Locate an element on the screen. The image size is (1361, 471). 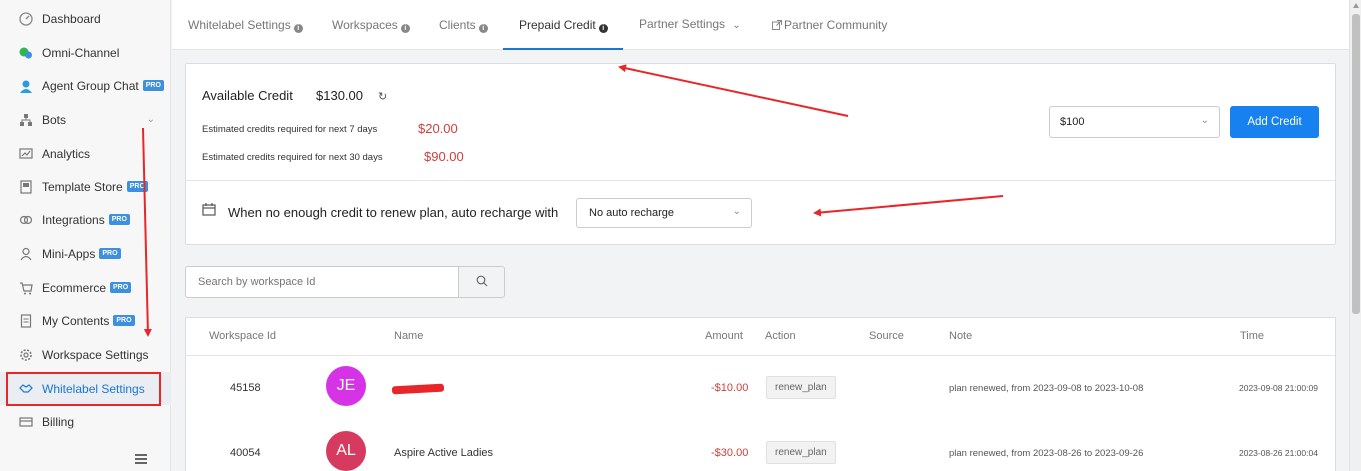
selected-recharge: No auto recharge is located at coordinates (631, 213).